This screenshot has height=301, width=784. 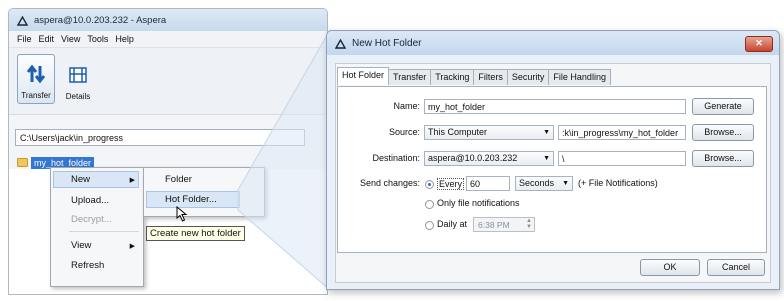 What do you see at coordinates (168, 81) in the screenshot?
I see `main-toolbar: Transfer Details` at bounding box center [168, 81].